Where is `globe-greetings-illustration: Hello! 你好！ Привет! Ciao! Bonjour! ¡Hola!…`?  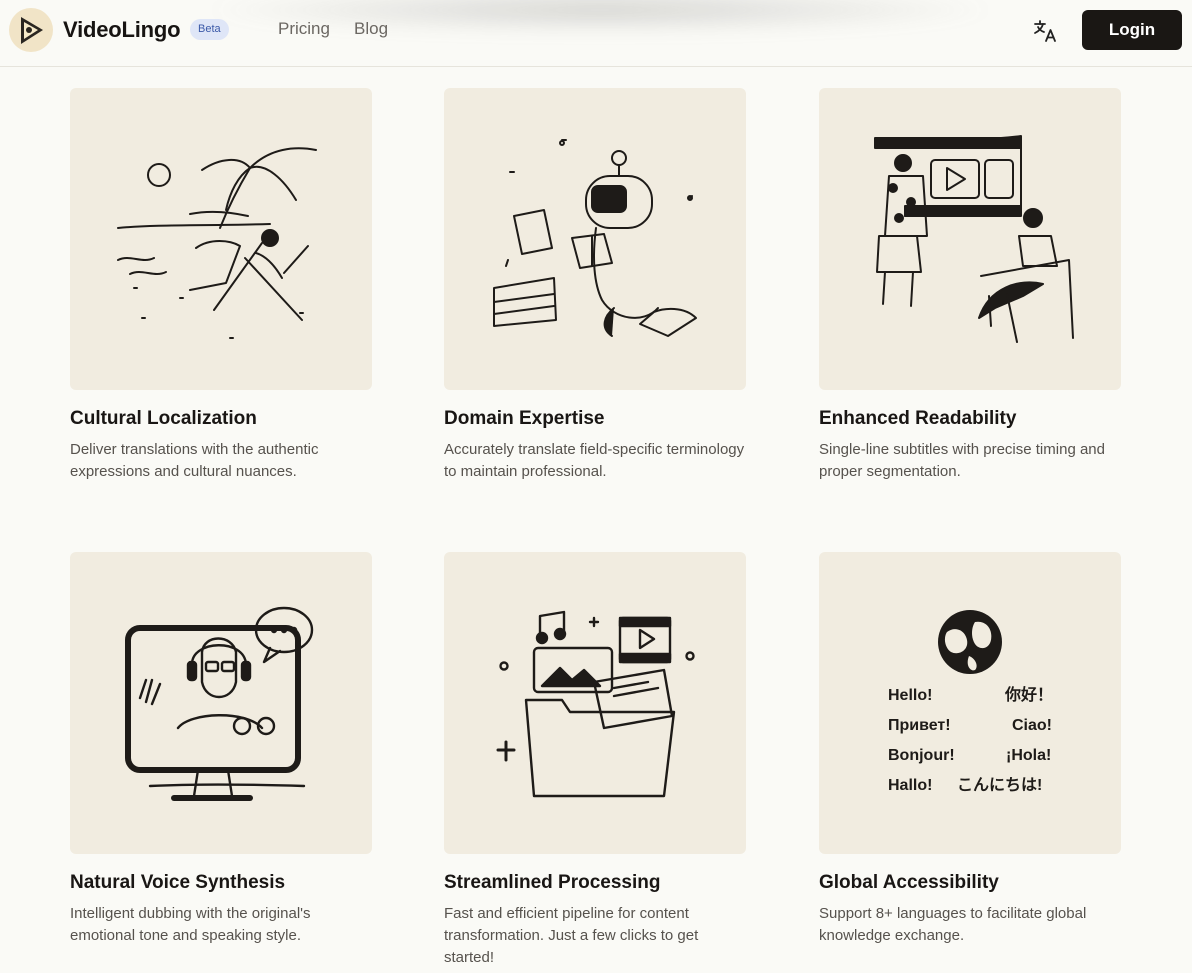
globe-greetings-illustration: Hello! 你好！ Привет! Ciao! Bonjour! ¡Hola!… is located at coordinates (970, 703).